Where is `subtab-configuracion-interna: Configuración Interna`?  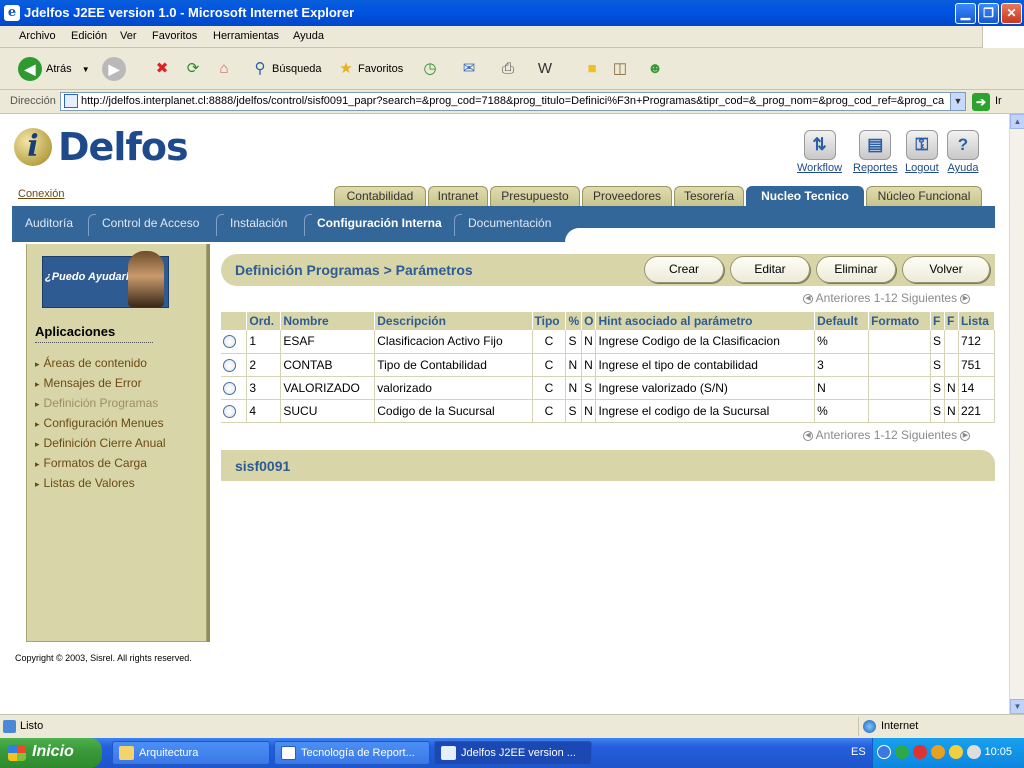 subtab-configuracion-interna: Configuración Interna is located at coordinates (379, 223).